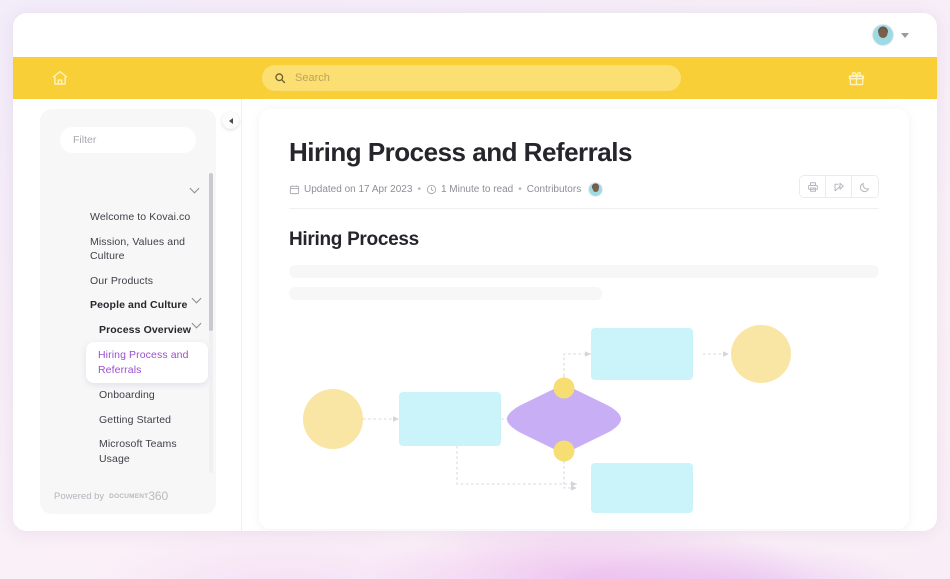 The width and height of the screenshot is (950, 579). What do you see at coordinates (554, 189) in the screenshot?
I see `contributors-label: Contributors` at bounding box center [554, 189].